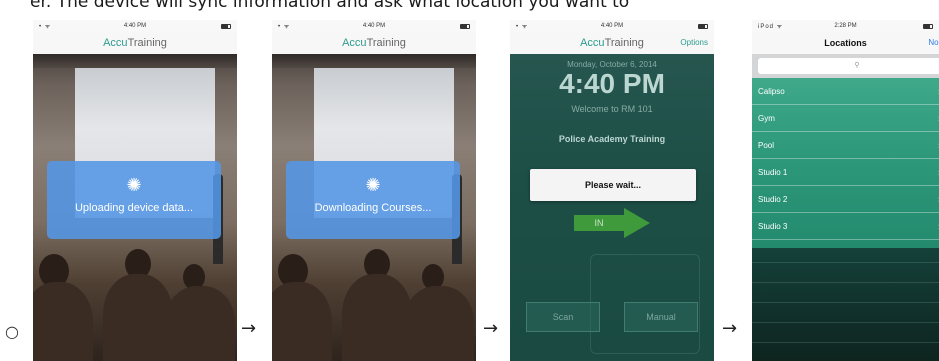  What do you see at coordinates (766, 118) in the screenshot?
I see `location-label: Gym` at bounding box center [766, 118].